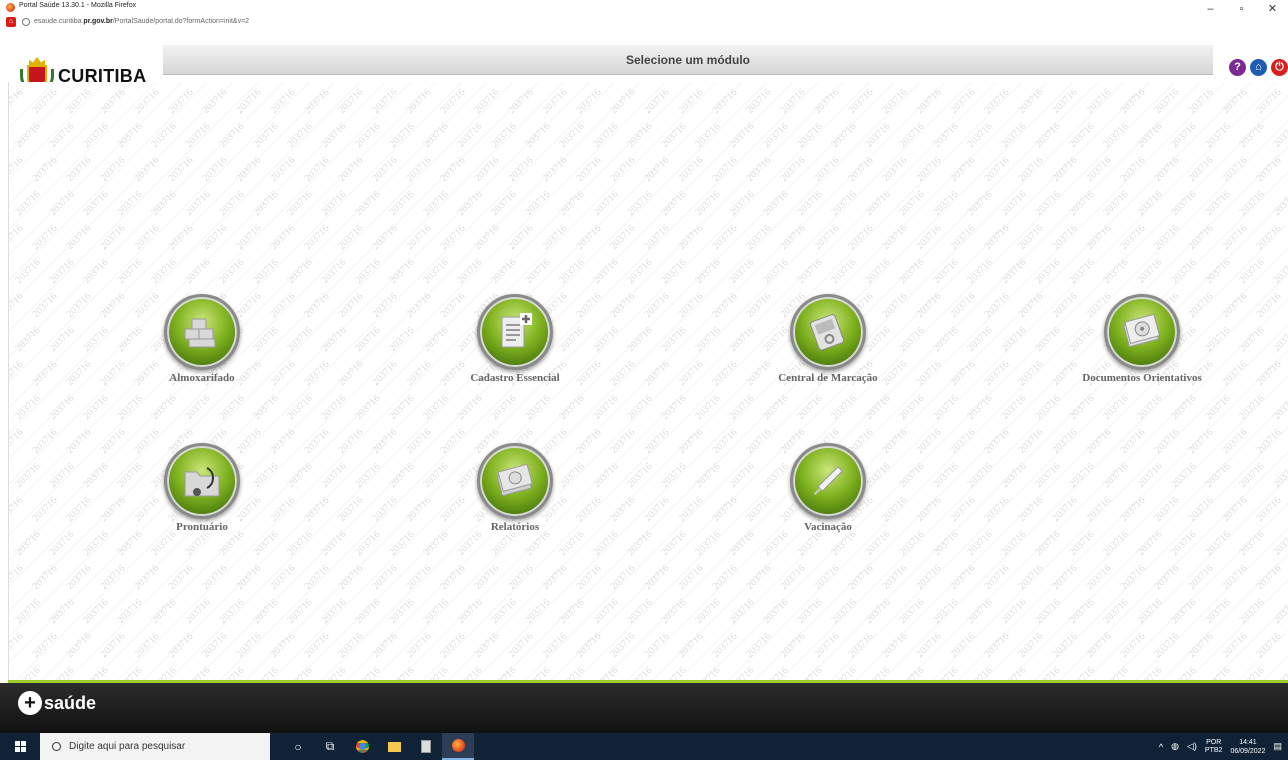  What do you see at coordinates (202, 339) in the screenshot?
I see `module-almoxarifado: Almoxarifado` at bounding box center [202, 339].